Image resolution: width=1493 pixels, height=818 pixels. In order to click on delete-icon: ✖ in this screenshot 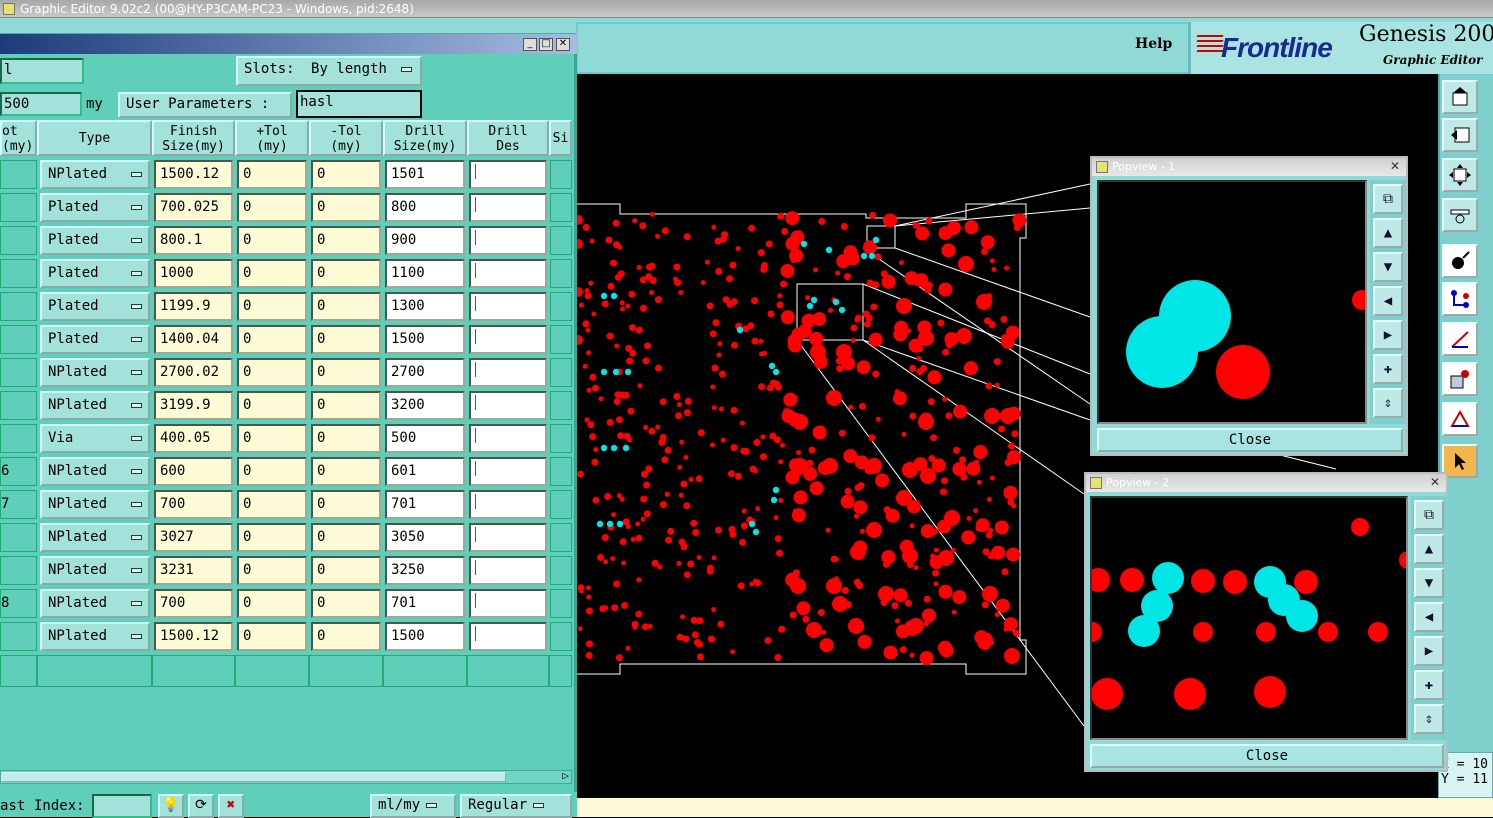, I will do `click(231, 806)`.